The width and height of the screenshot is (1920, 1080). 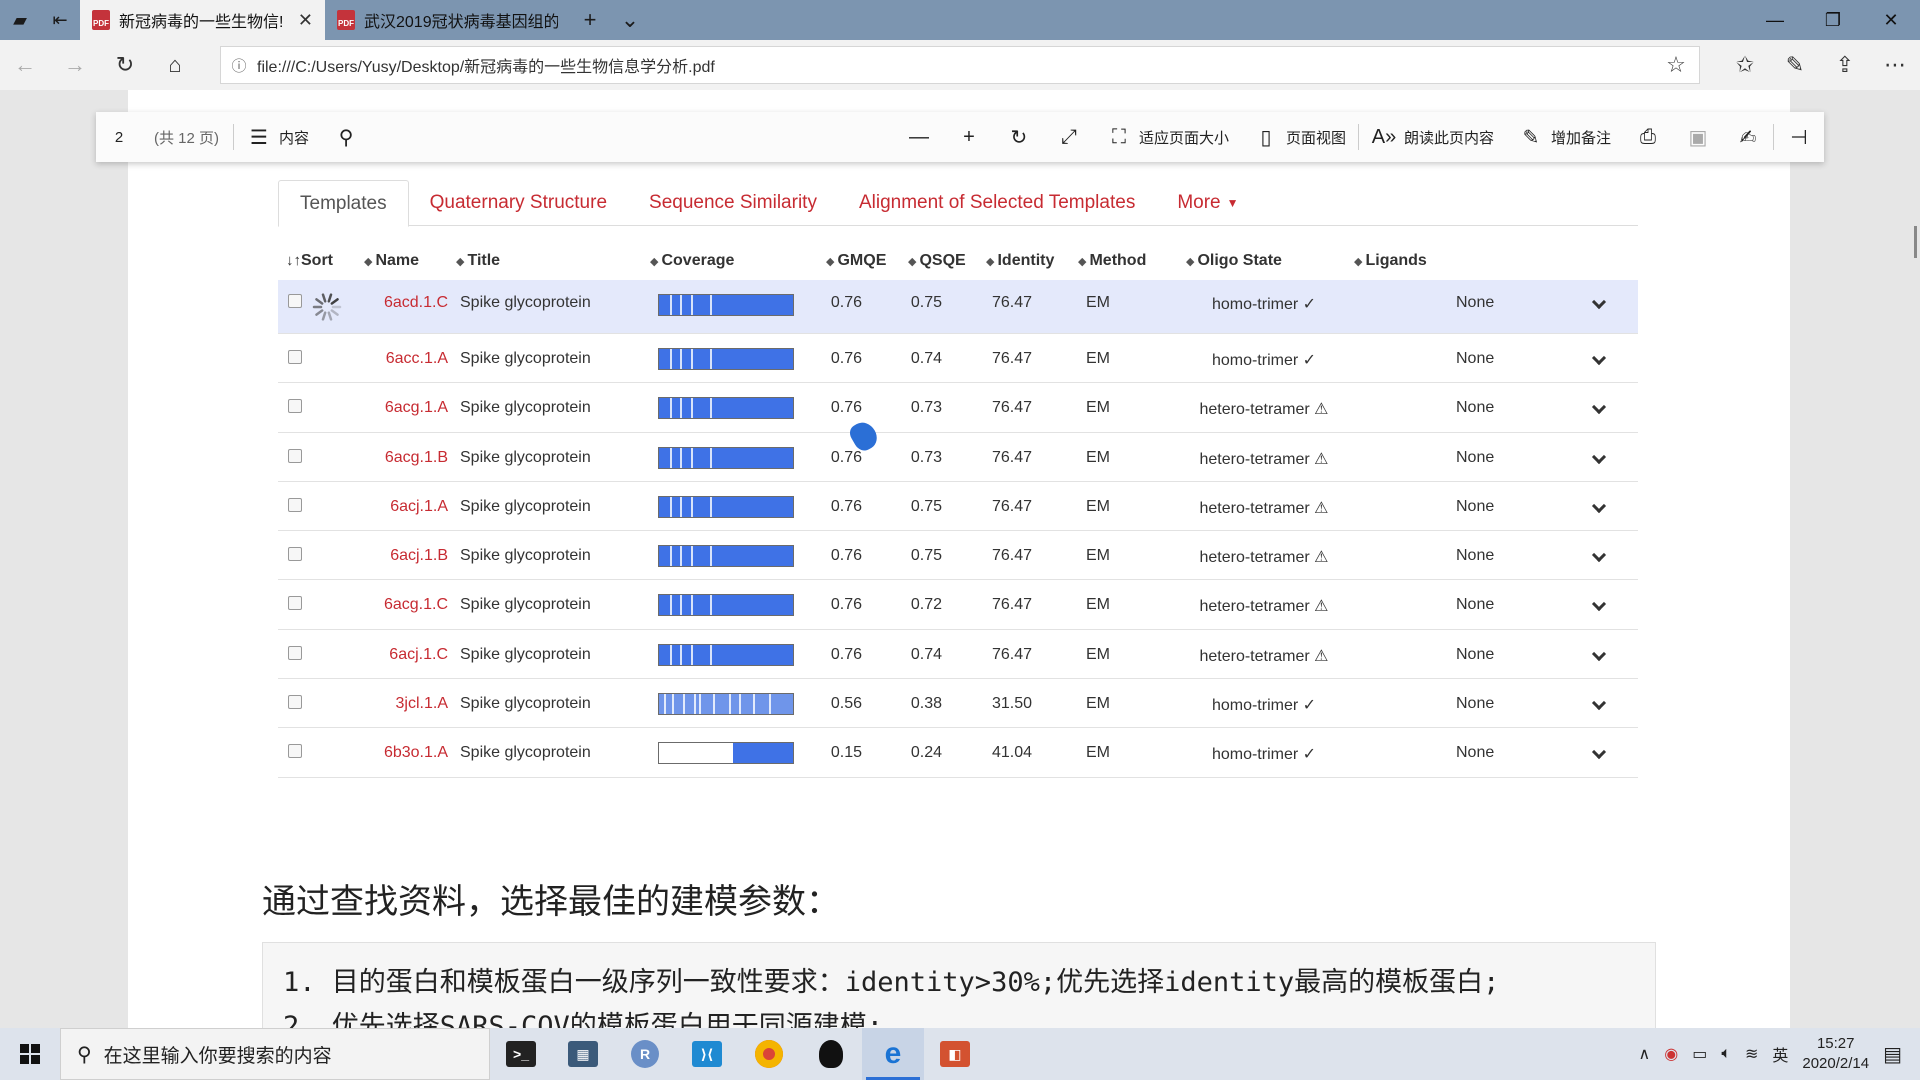 What do you see at coordinates (30, 1054) in the screenshot?
I see `start-button` at bounding box center [30, 1054].